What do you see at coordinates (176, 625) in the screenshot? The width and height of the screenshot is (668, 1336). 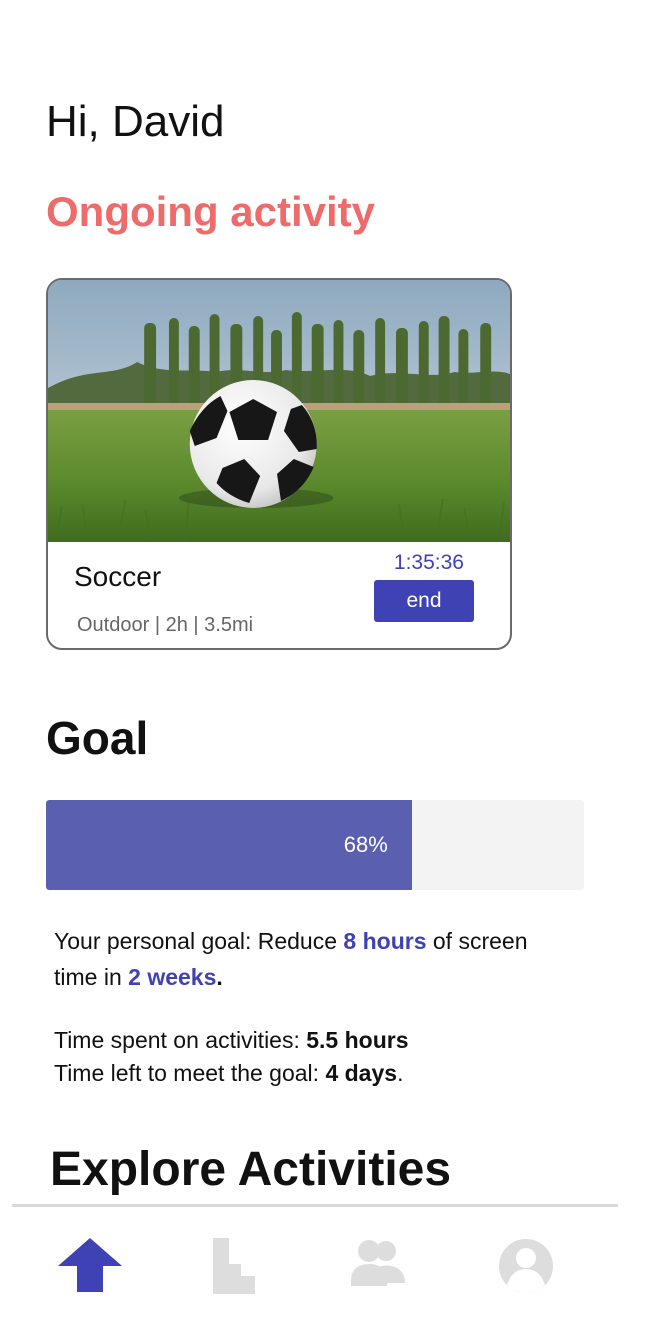 I see `activity-duration: 2h` at bounding box center [176, 625].